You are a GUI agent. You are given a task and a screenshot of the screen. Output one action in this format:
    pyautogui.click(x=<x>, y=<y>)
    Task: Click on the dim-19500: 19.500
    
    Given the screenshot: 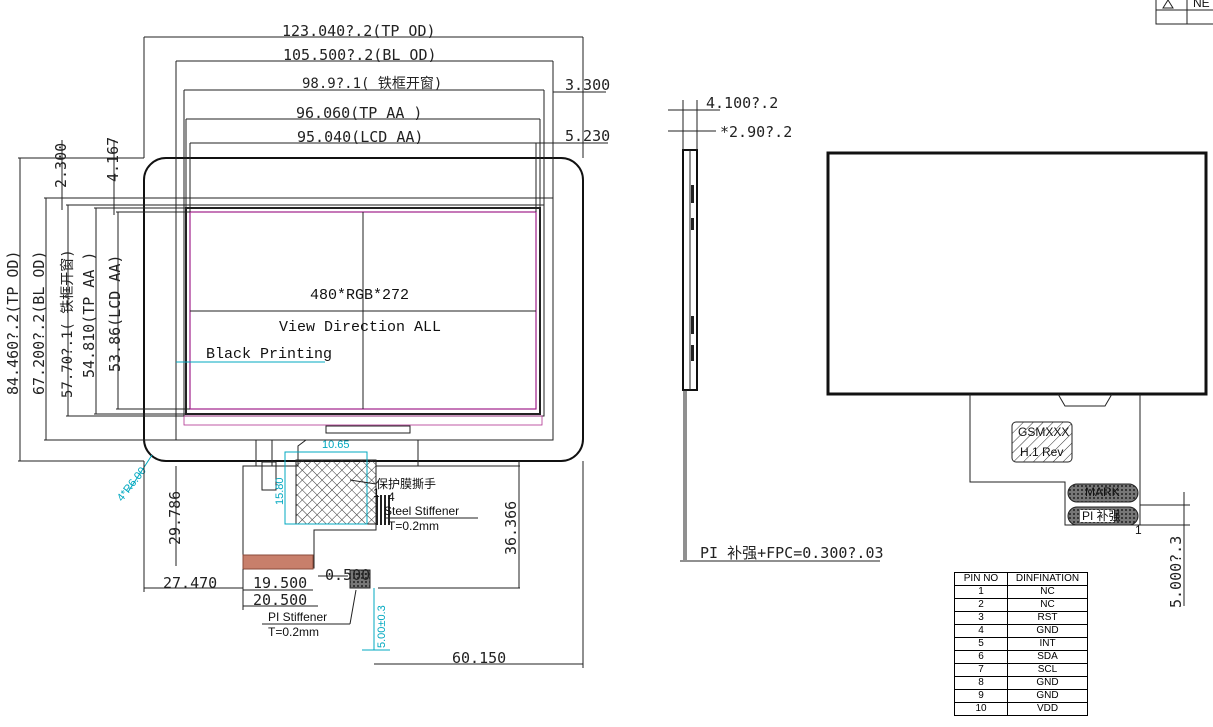 What is the action you would take?
    pyautogui.click(x=280, y=583)
    